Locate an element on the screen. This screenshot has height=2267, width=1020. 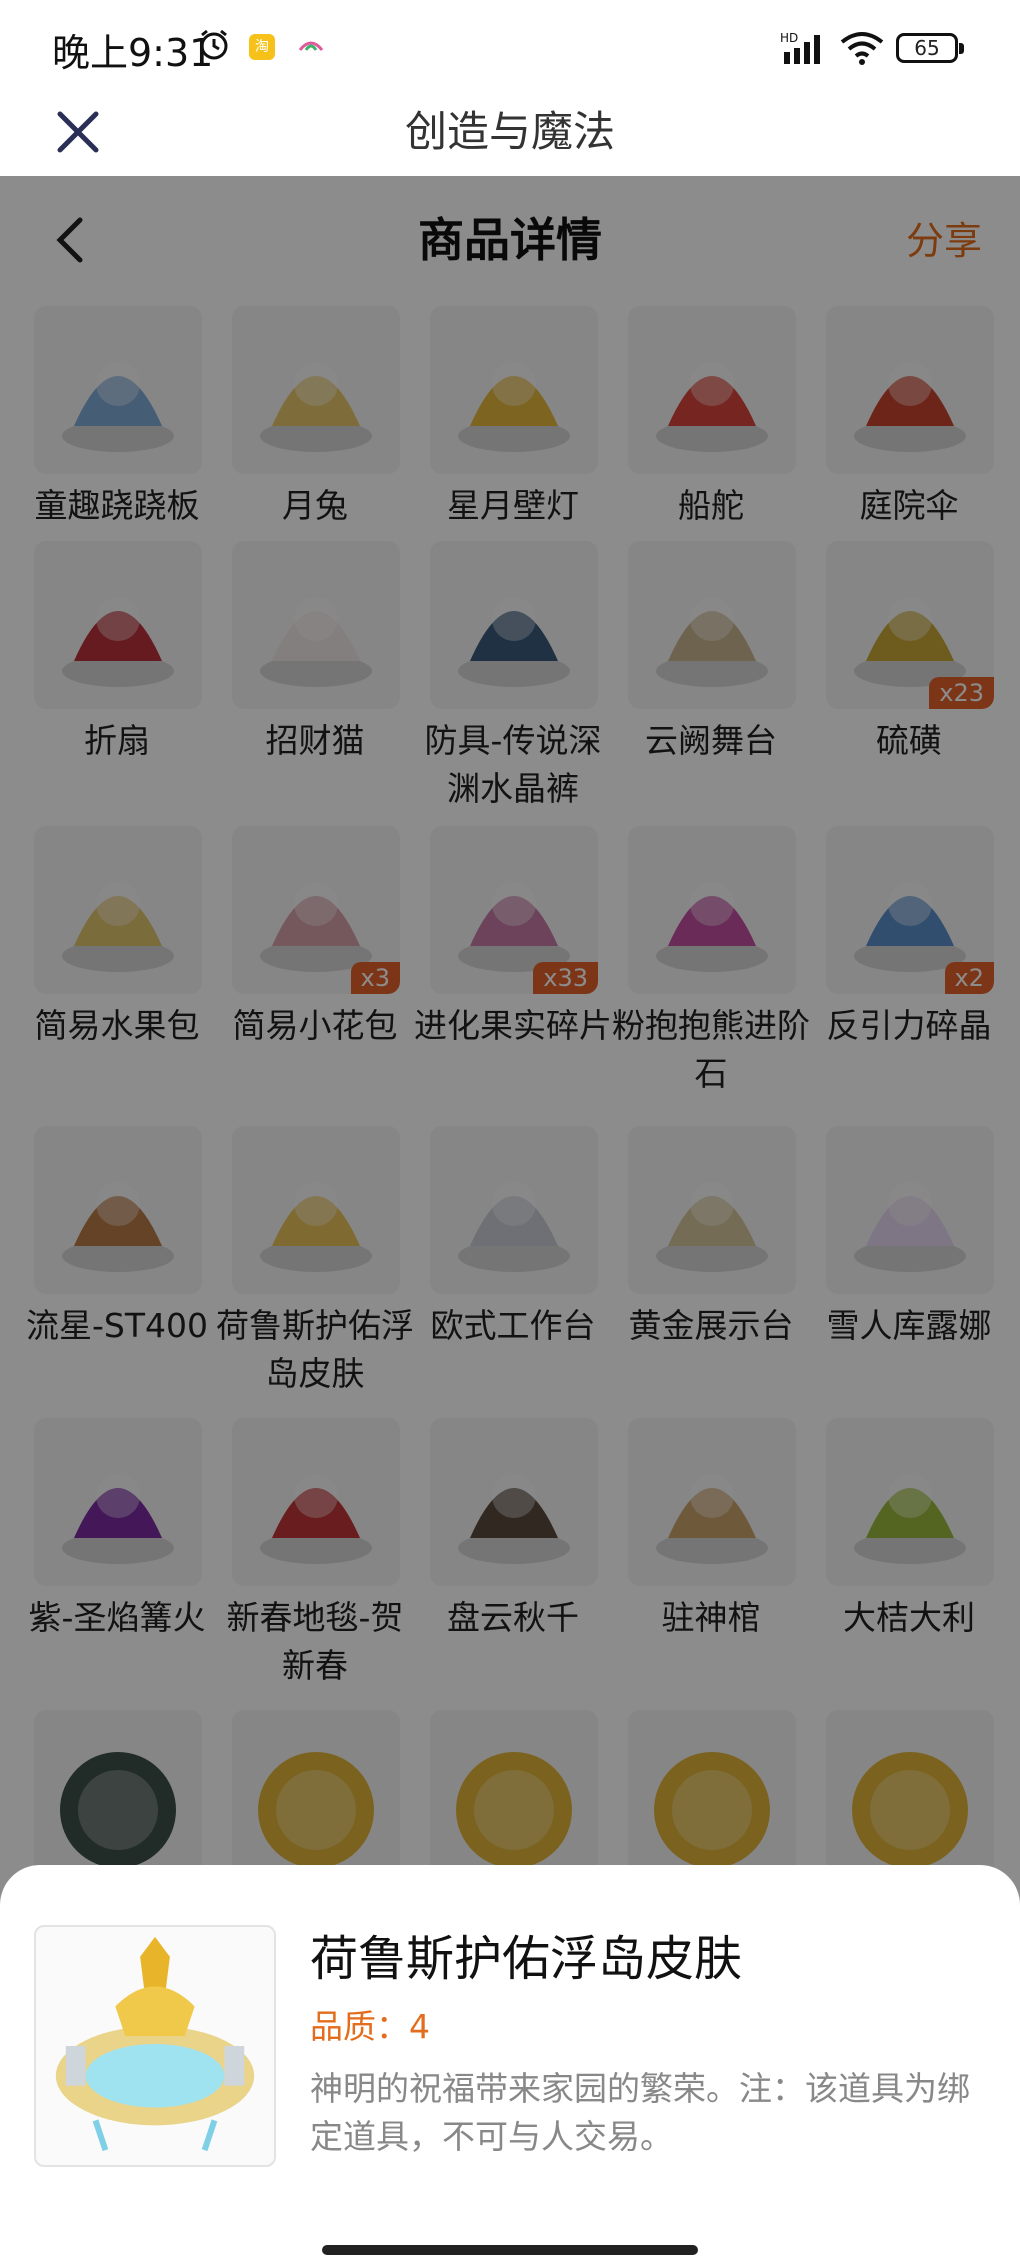
taobao-icon: 淘 is located at coordinates (262, 47).